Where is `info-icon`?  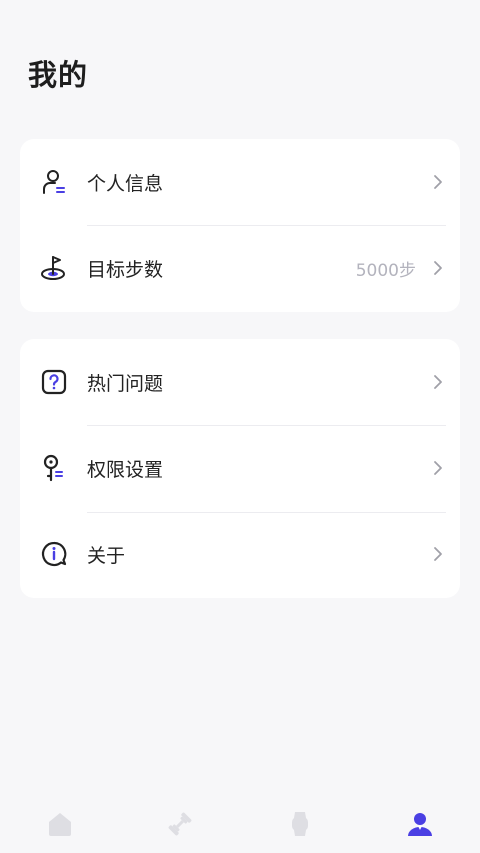 info-icon is located at coordinates (54, 554).